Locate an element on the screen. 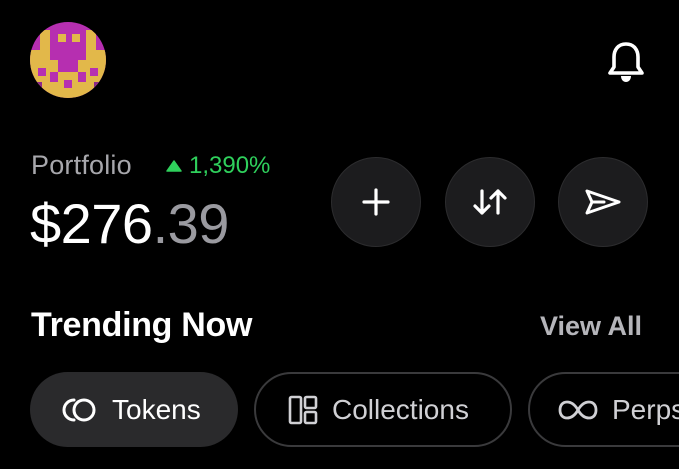  notifications-button is located at coordinates (626, 62).